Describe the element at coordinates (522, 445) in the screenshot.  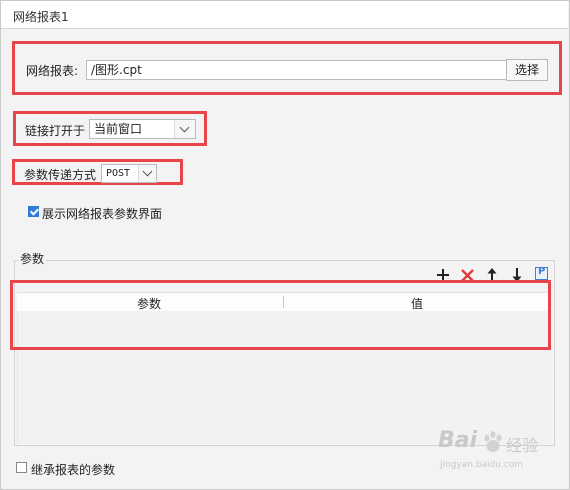
I see `watermark-sub: 经验` at that location.